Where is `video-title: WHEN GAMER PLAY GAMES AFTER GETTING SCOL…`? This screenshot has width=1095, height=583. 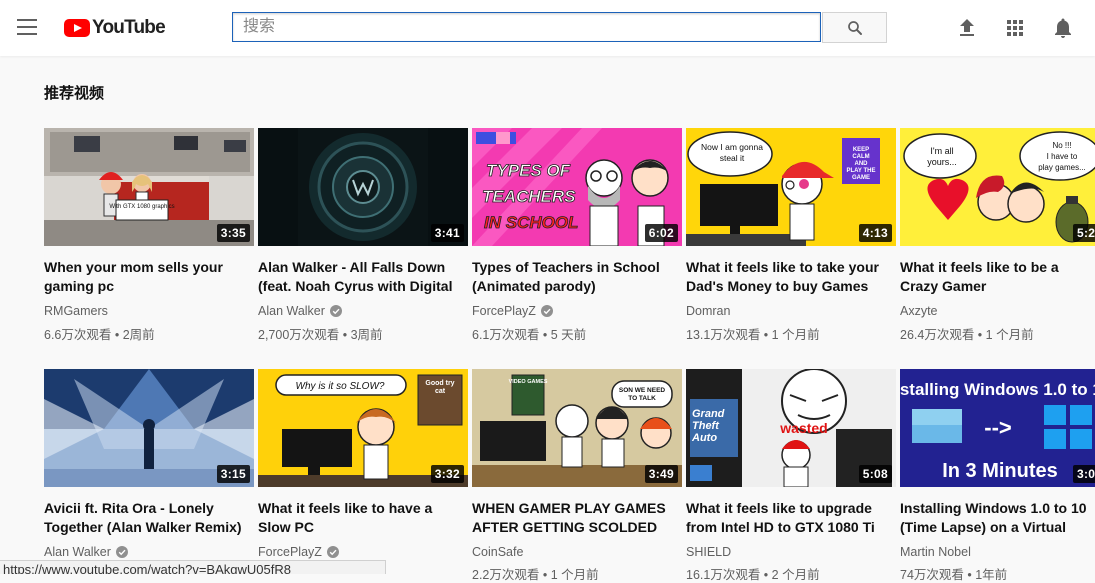
video-title: WHEN GAMER PLAY GAMES AFTER GETTING SCOL… is located at coordinates (577, 518).